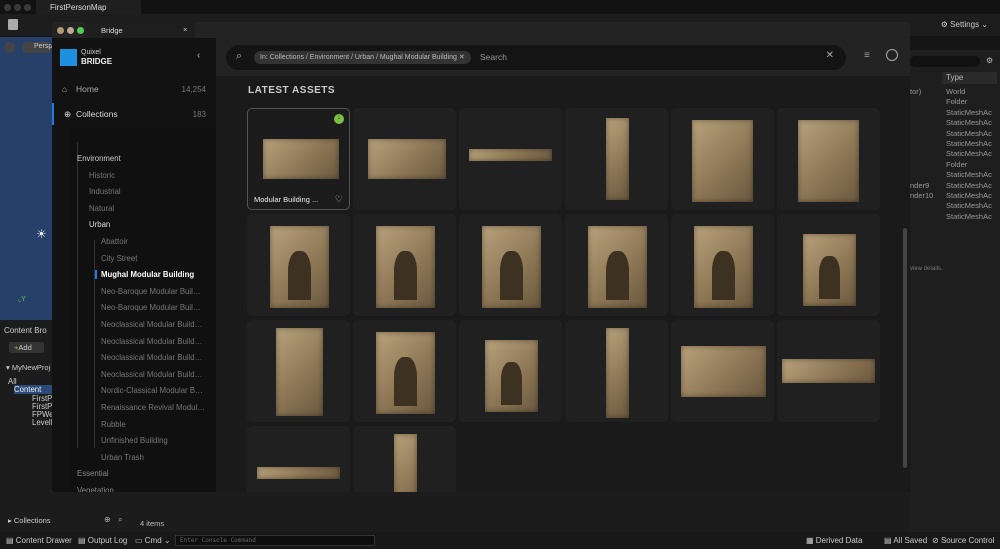 This screenshot has width=1000, height=549. Describe the element at coordinates (144, 275) in the screenshot. I see `tree-item: Mughal Modular Building` at that location.